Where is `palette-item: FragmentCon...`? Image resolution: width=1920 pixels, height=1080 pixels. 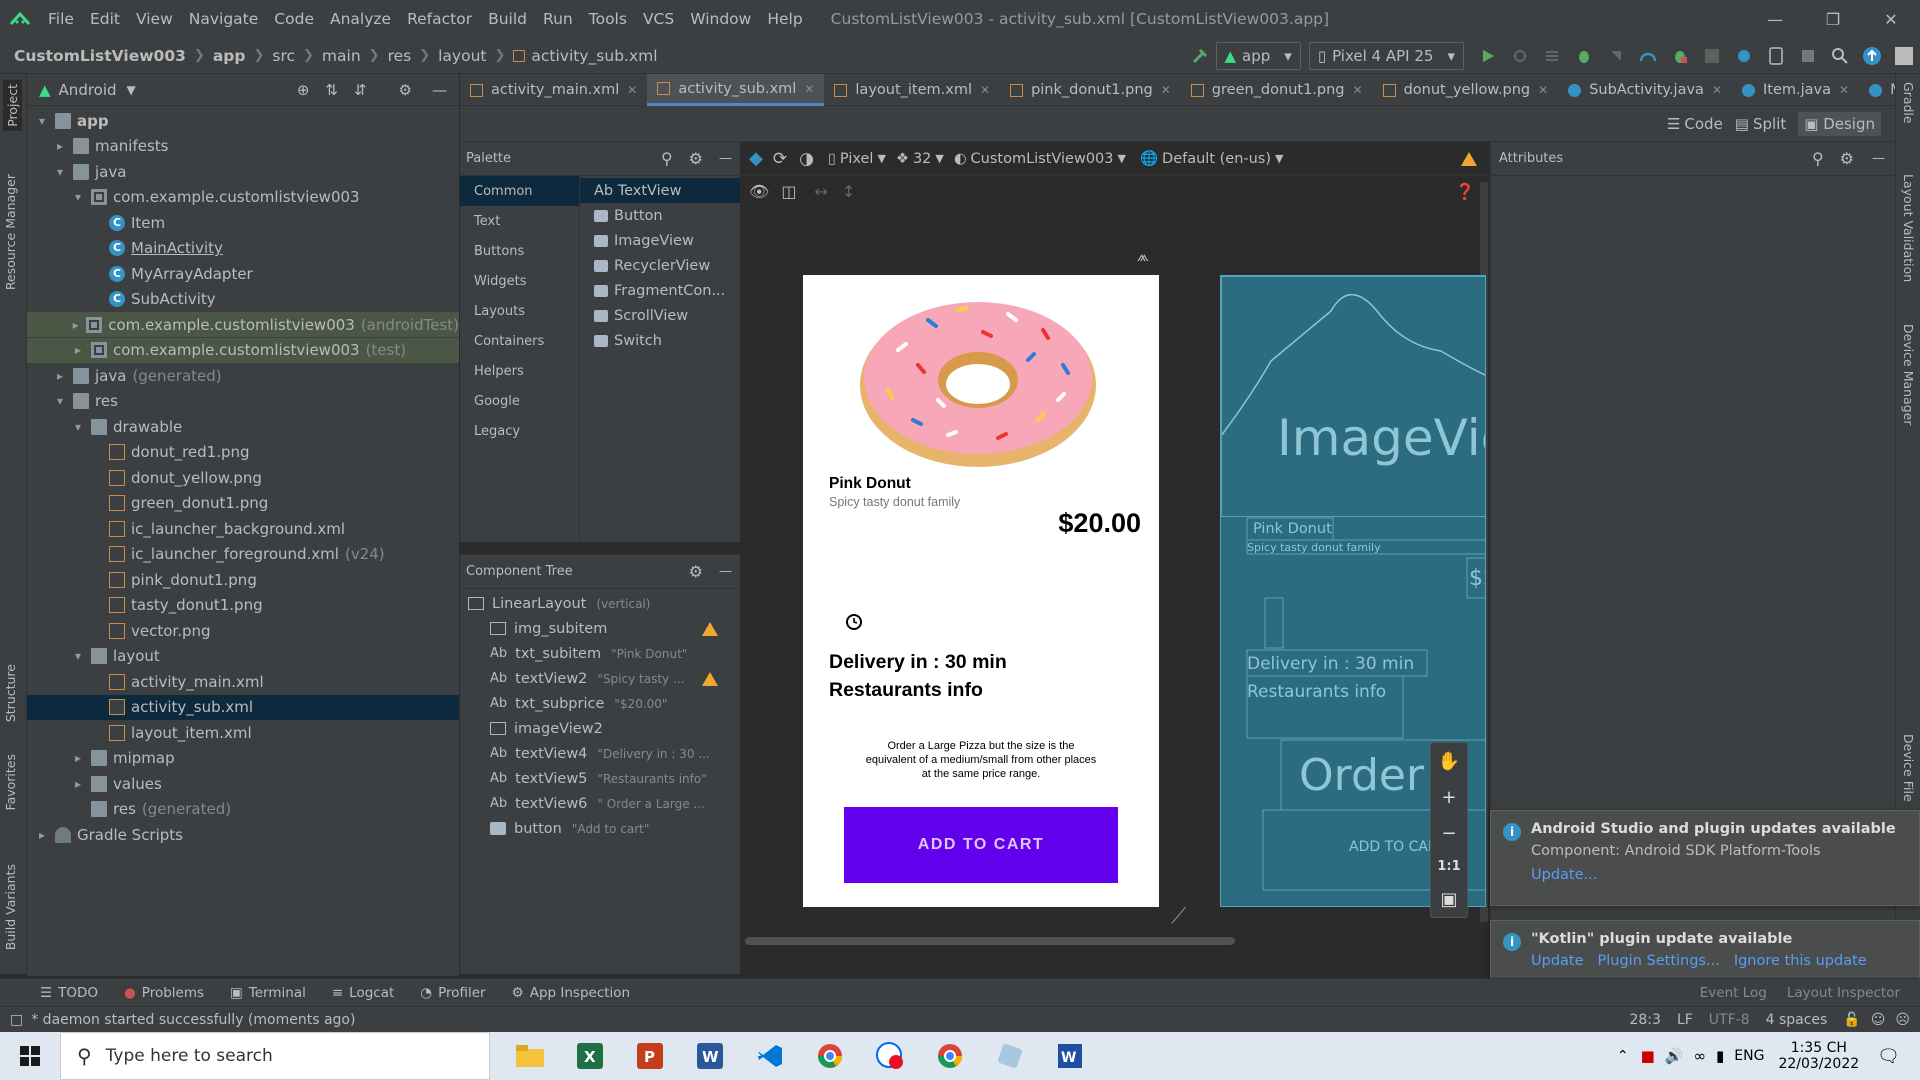
palette-item: FragmentCon... is located at coordinates (660, 290).